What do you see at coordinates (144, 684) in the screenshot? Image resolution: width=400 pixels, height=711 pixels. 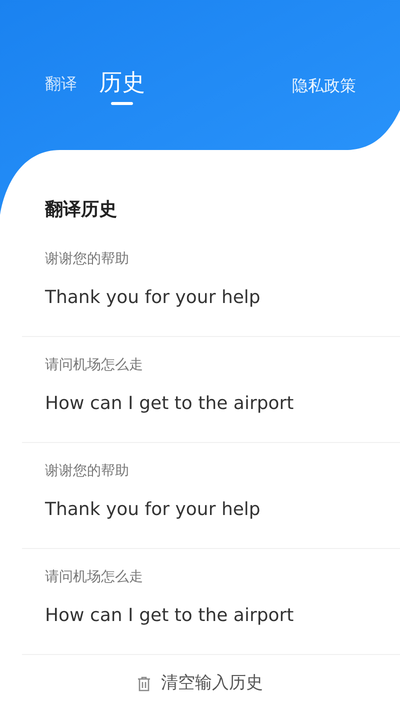 I see `trash-icon` at bounding box center [144, 684].